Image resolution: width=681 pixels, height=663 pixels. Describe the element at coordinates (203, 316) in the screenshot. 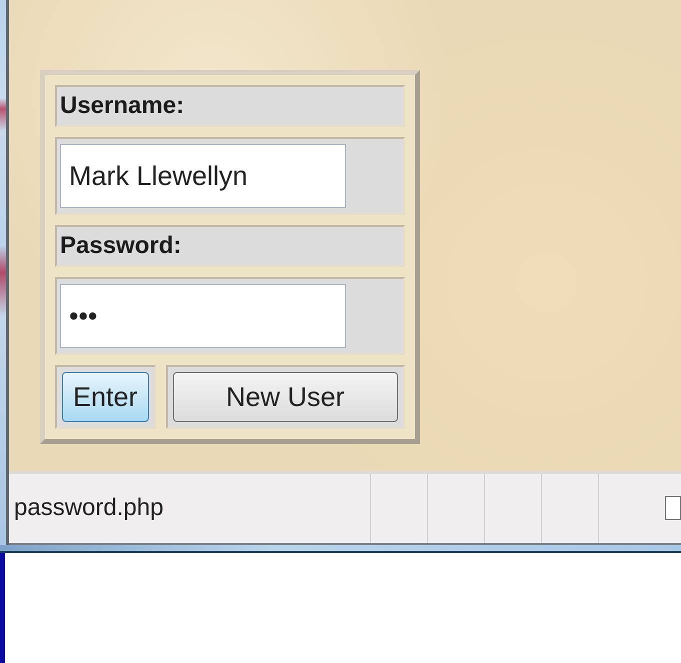

I see `password-field: •••` at that location.